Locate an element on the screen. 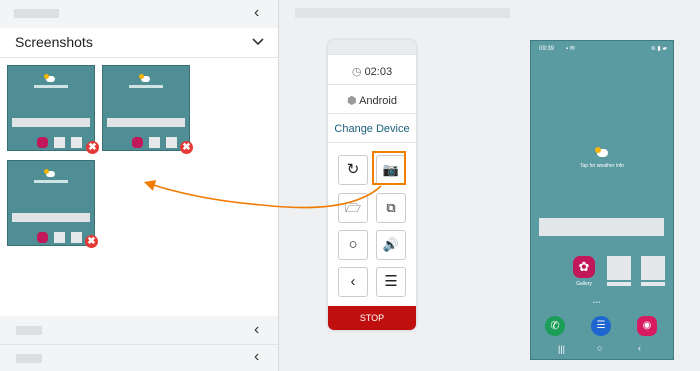 This screenshot has height=371, width=700. notification-icons: ▪ ✉ is located at coordinates (570, 49).